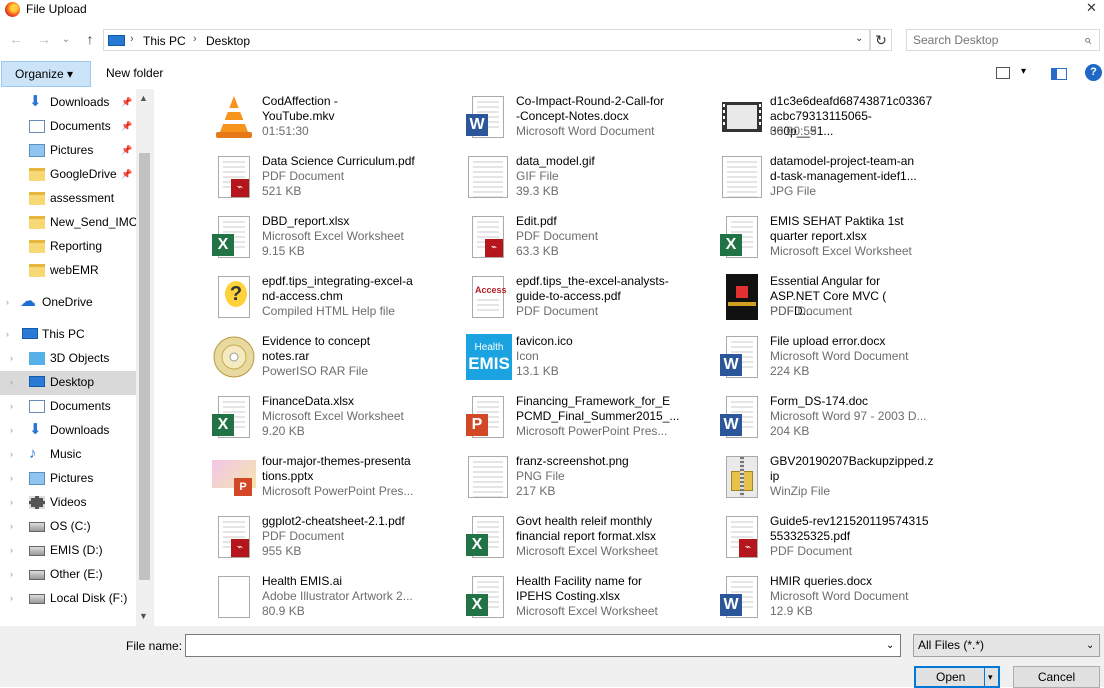 The image size is (1104, 688). What do you see at coordinates (68, 271) in the screenshot?
I see `sidebar-item: webEMR` at bounding box center [68, 271].